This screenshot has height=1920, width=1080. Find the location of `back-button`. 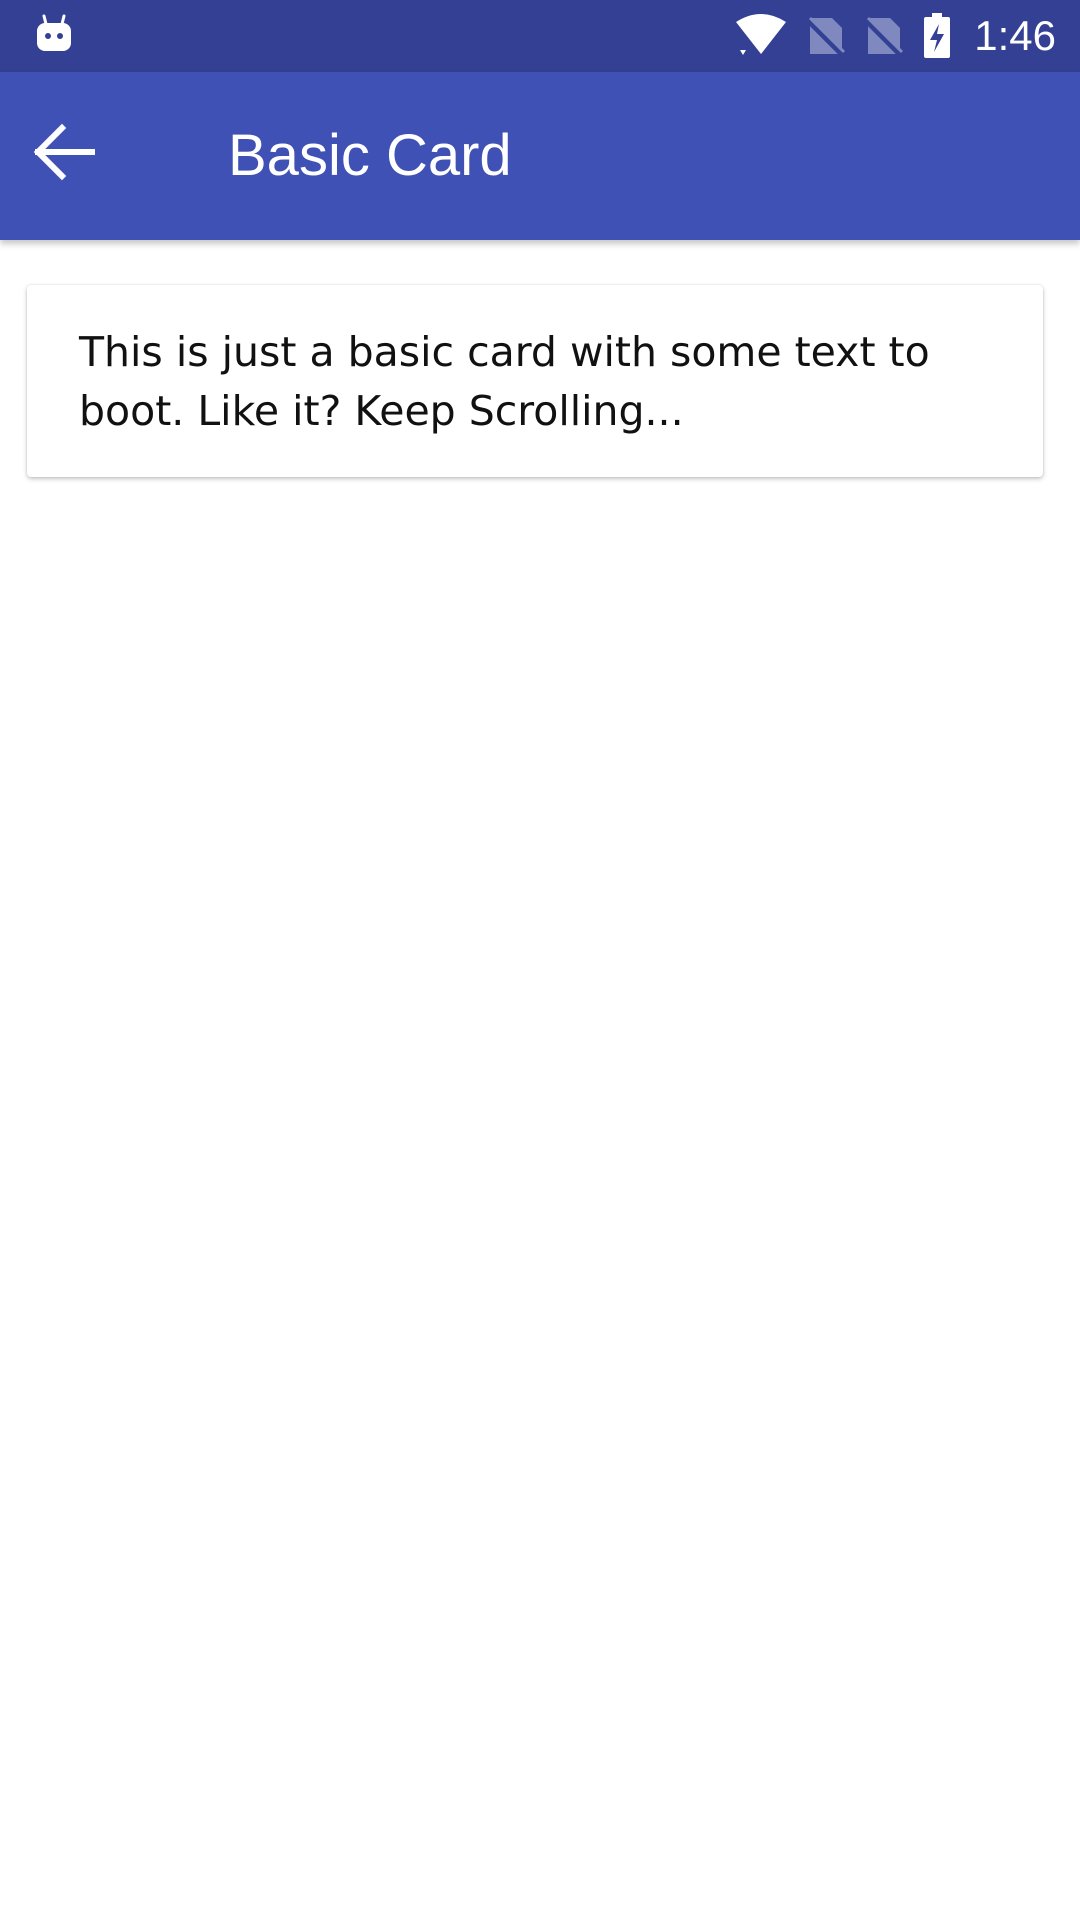

back-button is located at coordinates (64, 154).